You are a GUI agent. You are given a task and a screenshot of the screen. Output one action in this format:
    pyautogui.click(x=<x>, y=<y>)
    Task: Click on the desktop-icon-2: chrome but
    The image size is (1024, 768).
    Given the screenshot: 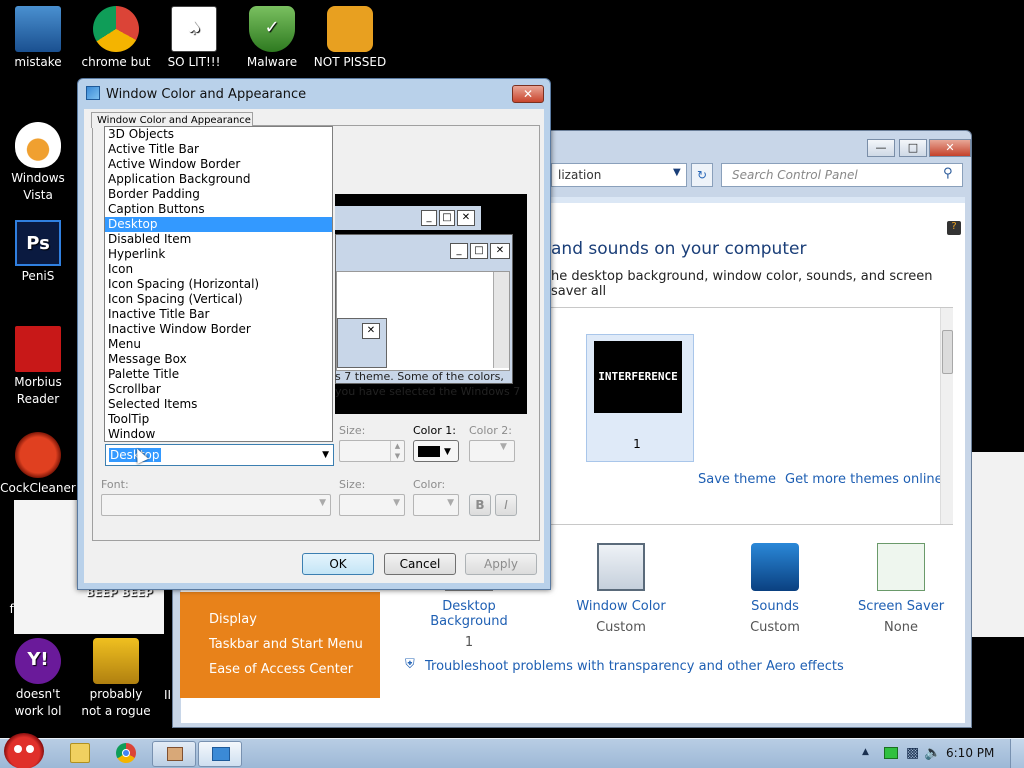 What is the action you would take?
    pyautogui.click(x=116, y=36)
    